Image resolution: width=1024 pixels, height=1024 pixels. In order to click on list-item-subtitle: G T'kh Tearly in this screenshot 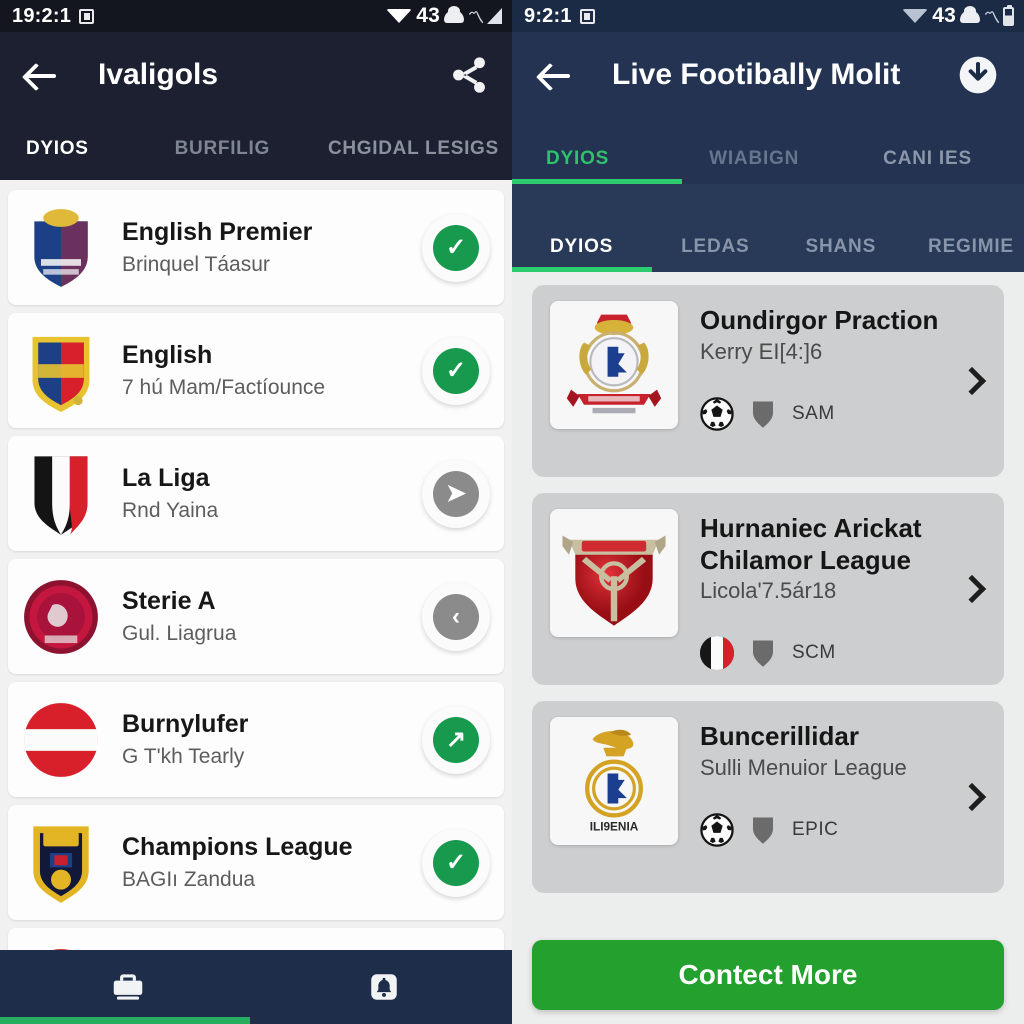, I will do `click(183, 756)`.